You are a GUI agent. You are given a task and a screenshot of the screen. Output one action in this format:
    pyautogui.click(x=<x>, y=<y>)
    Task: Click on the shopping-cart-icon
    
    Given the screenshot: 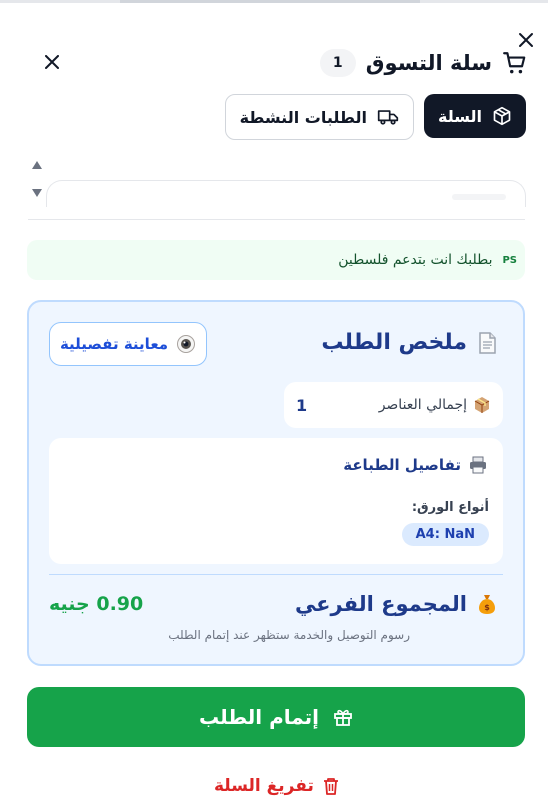 What is the action you would take?
    pyautogui.click(x=514, y=63)
    